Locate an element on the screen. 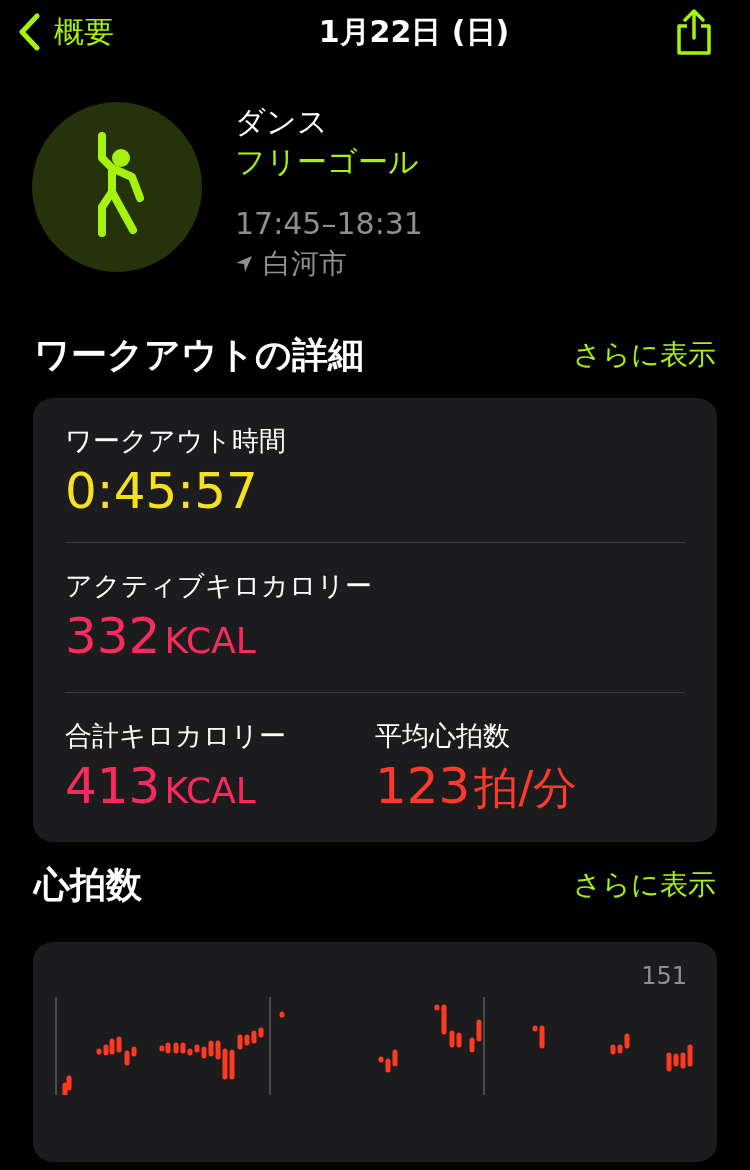  location-text: 白河市 is located at coordinates (305, 264).